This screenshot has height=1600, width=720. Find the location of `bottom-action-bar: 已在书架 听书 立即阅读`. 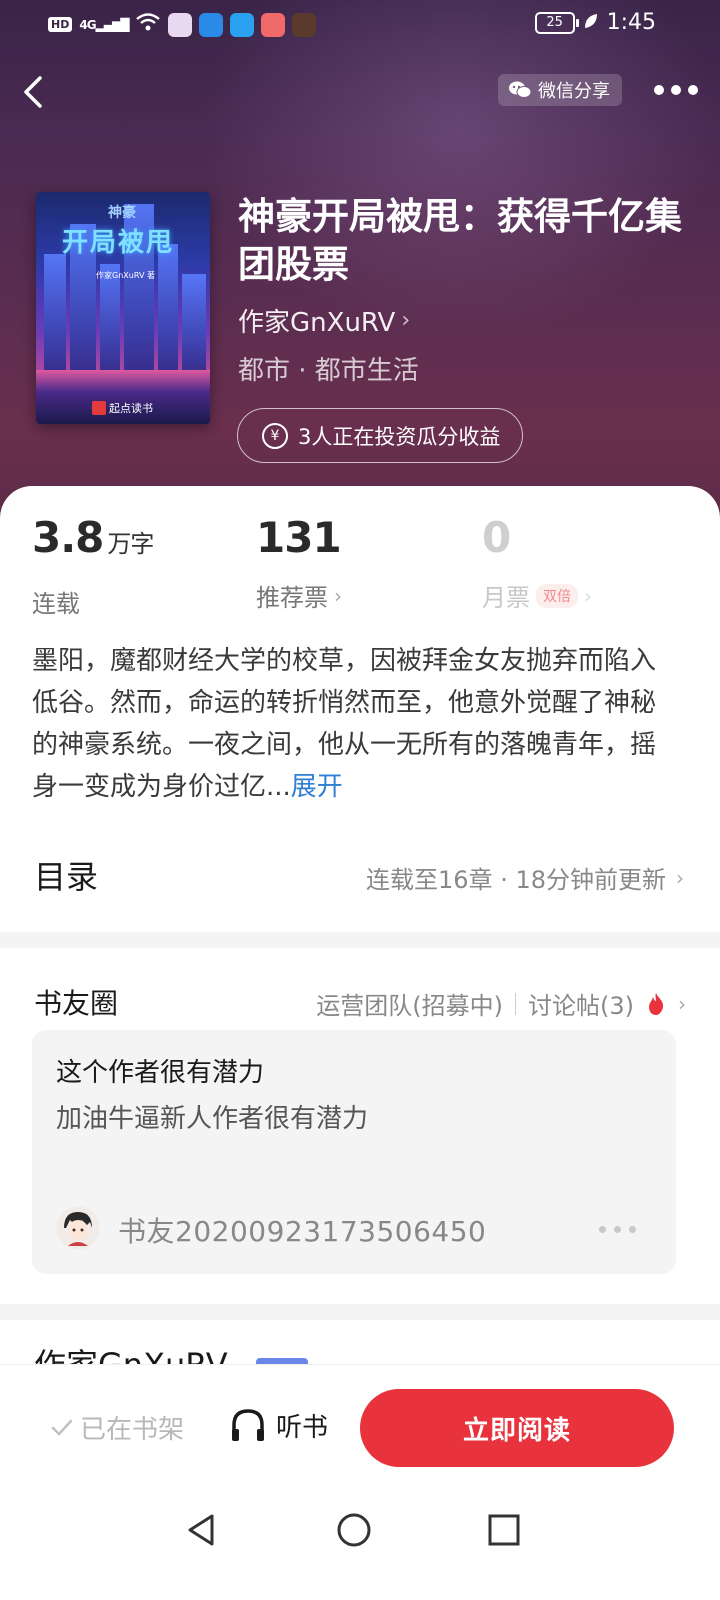

bottom-action-bar: 已在书架 听书 立即阅读 is located at coordinates (360, 1426).